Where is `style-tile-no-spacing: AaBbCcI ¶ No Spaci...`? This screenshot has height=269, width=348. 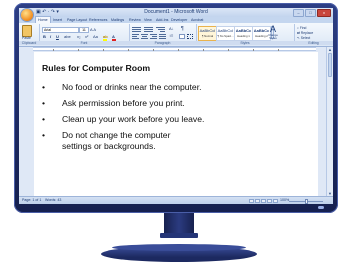
style-tile-no-spacing: AaBbCcI ¶ No Spaci... is located at coordinates (225, 33).